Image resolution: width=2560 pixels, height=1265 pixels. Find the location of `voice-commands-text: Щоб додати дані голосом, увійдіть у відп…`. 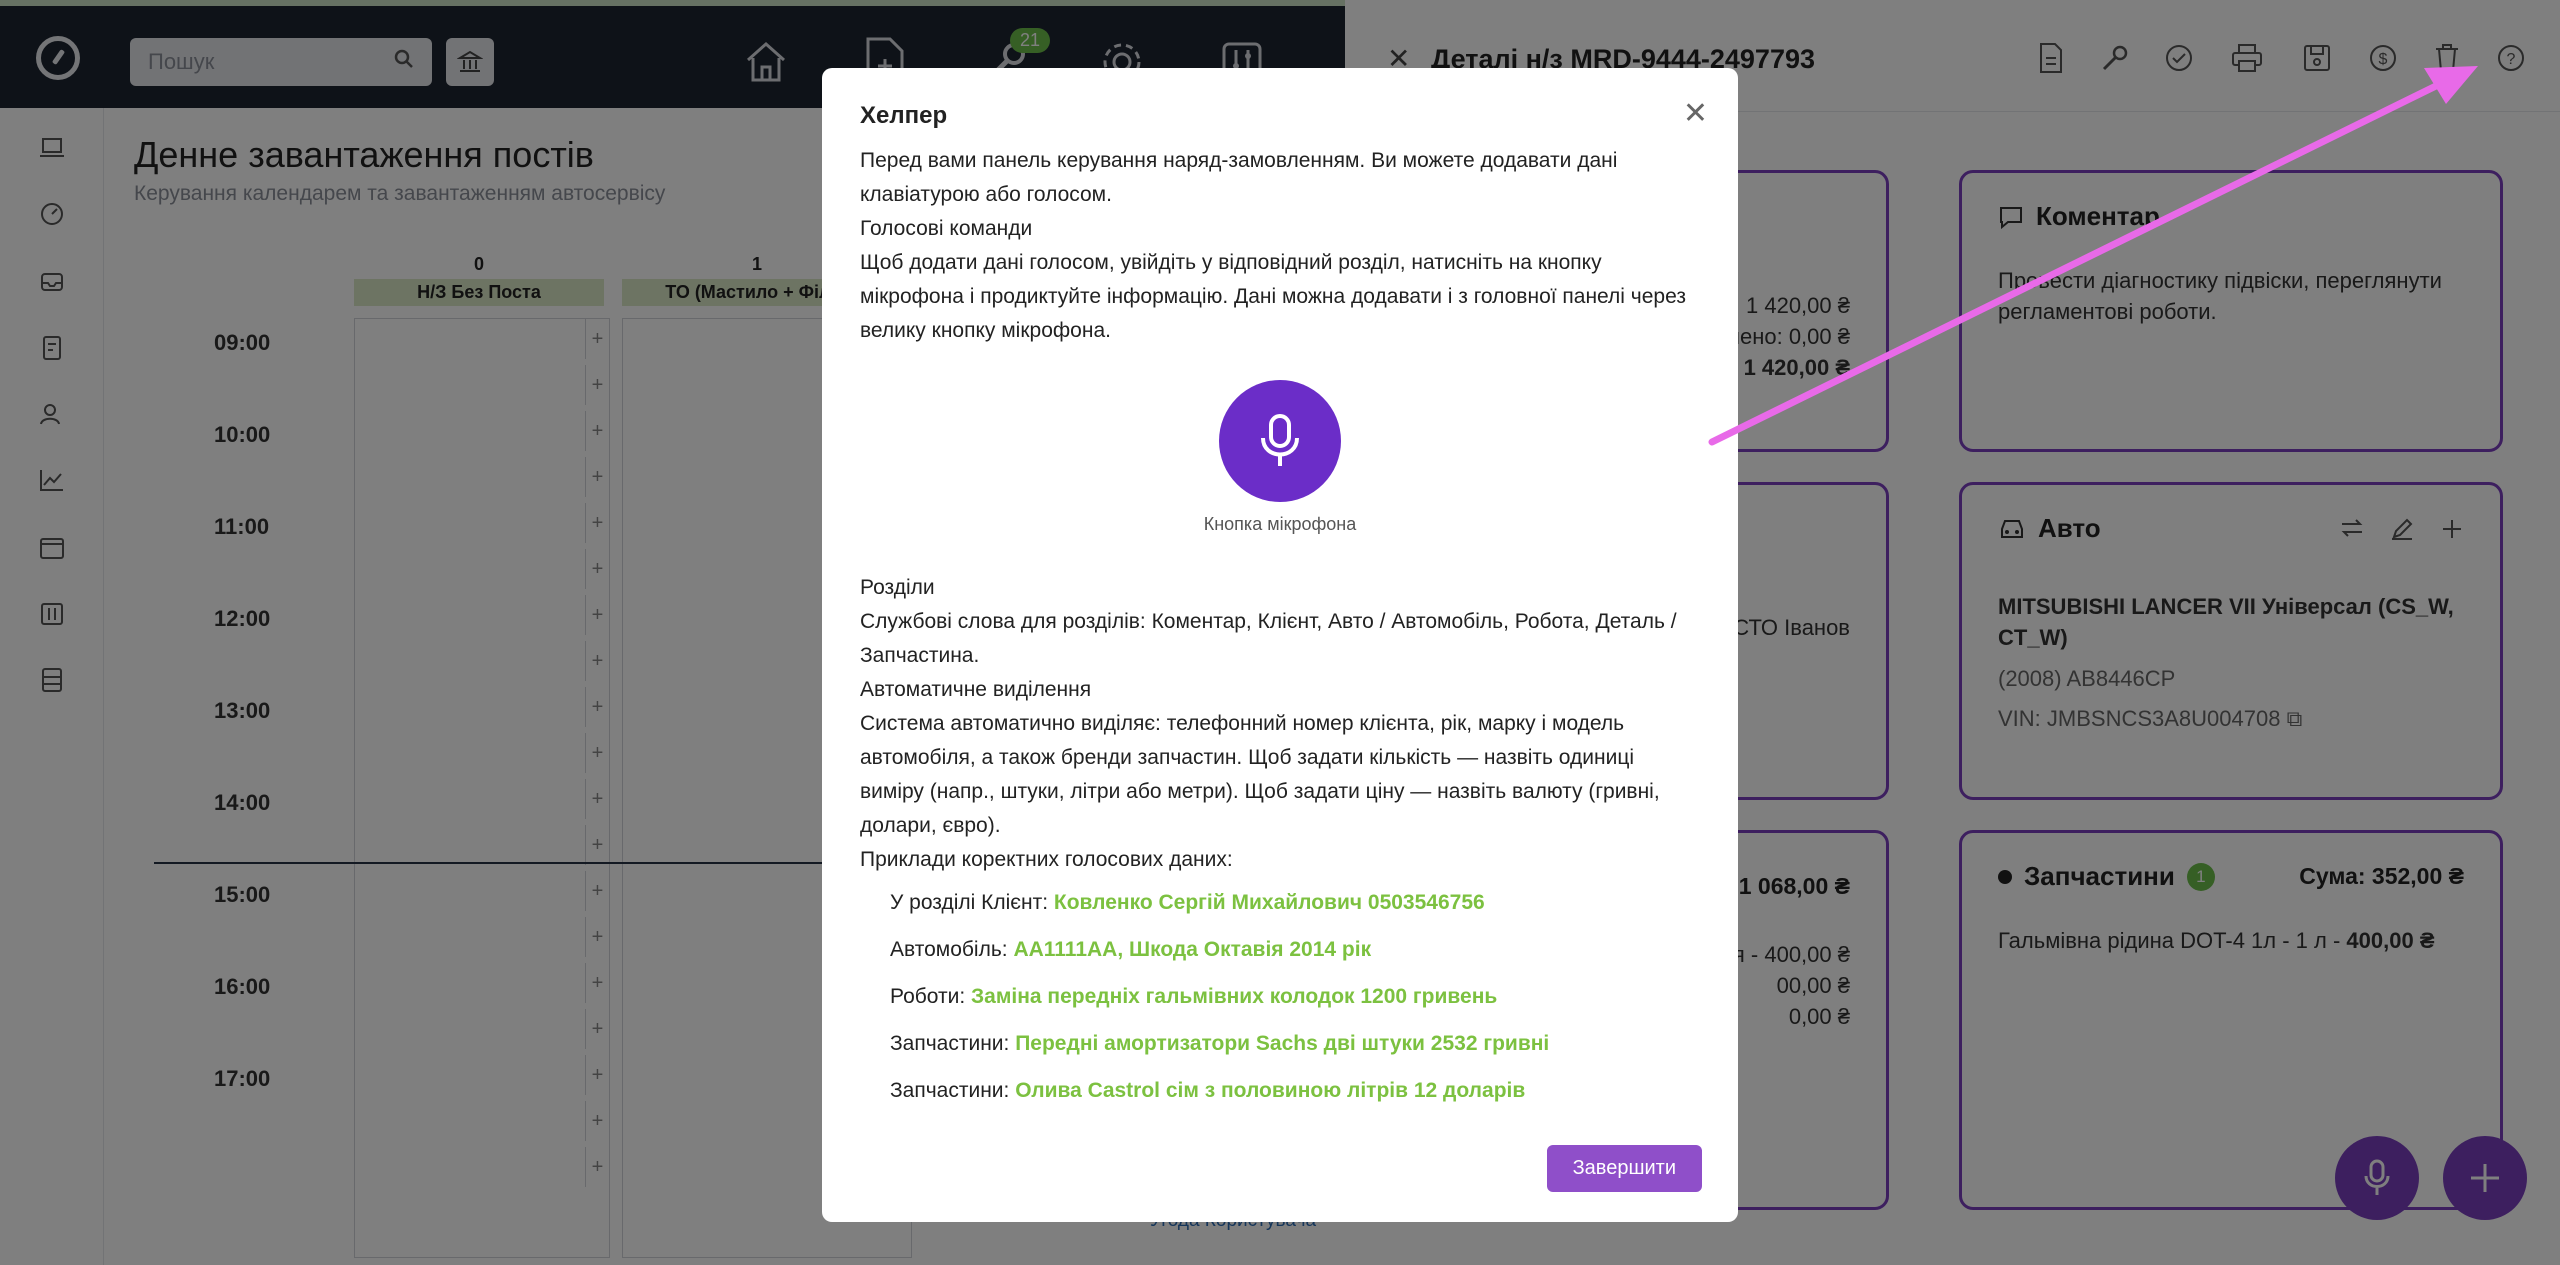

voice-commands-text: Щоб додати дані голосом, увійдіть у відп… is located at coordinates (1273, 296).